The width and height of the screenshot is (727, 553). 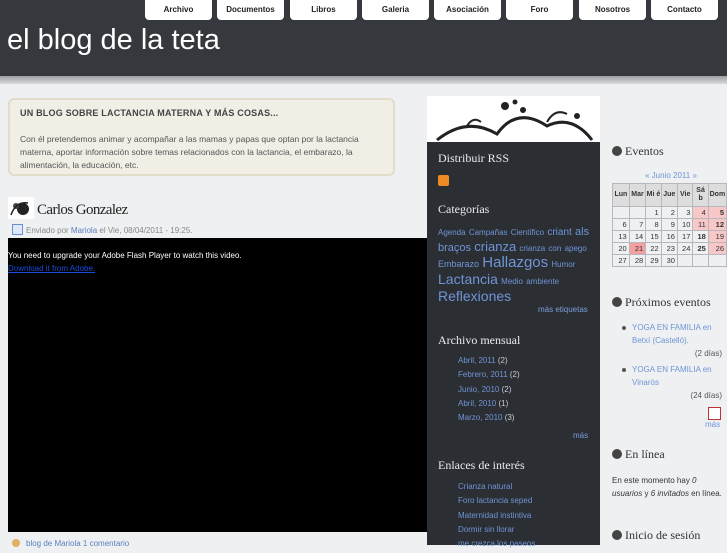 I want to click on link-item: Dormir sin llorar, so click(x=496, y=532).